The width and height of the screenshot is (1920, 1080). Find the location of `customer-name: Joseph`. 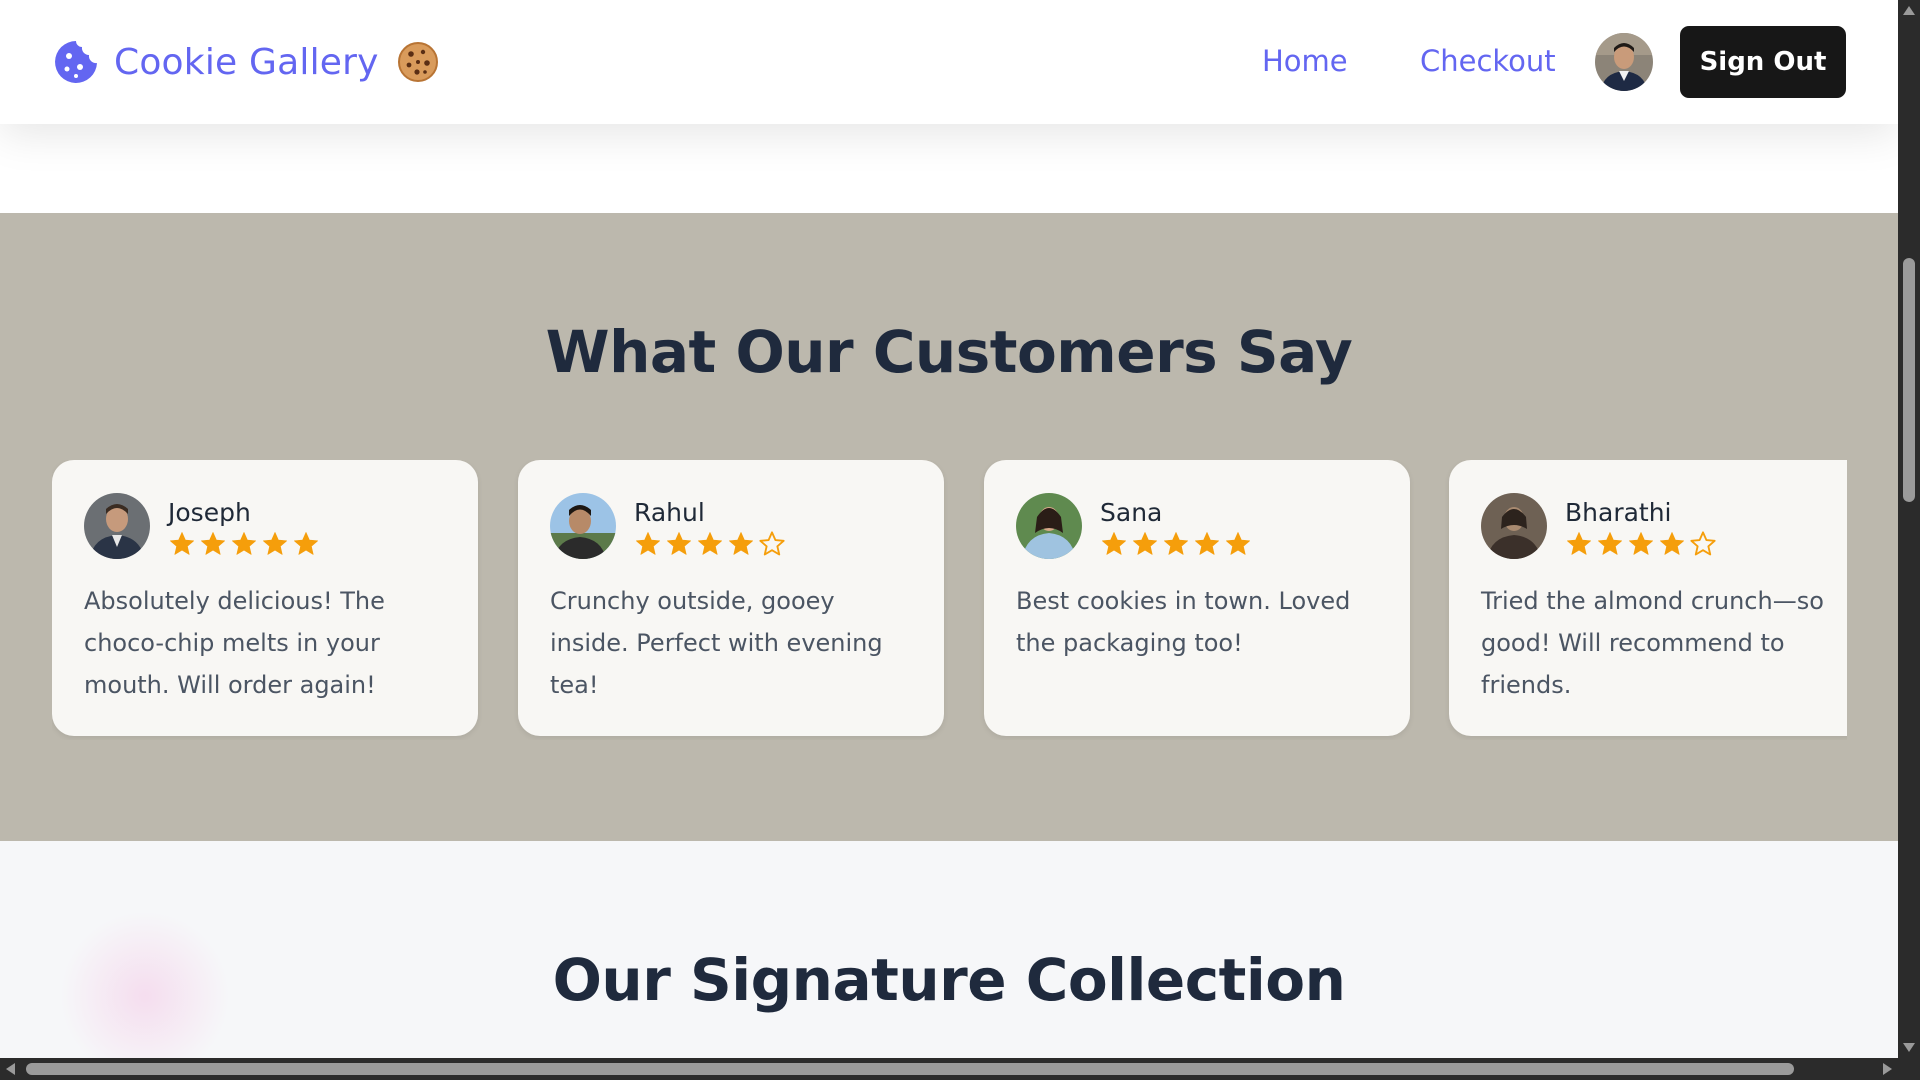

customer-name: Joseph is located at coordinates (209, 512).